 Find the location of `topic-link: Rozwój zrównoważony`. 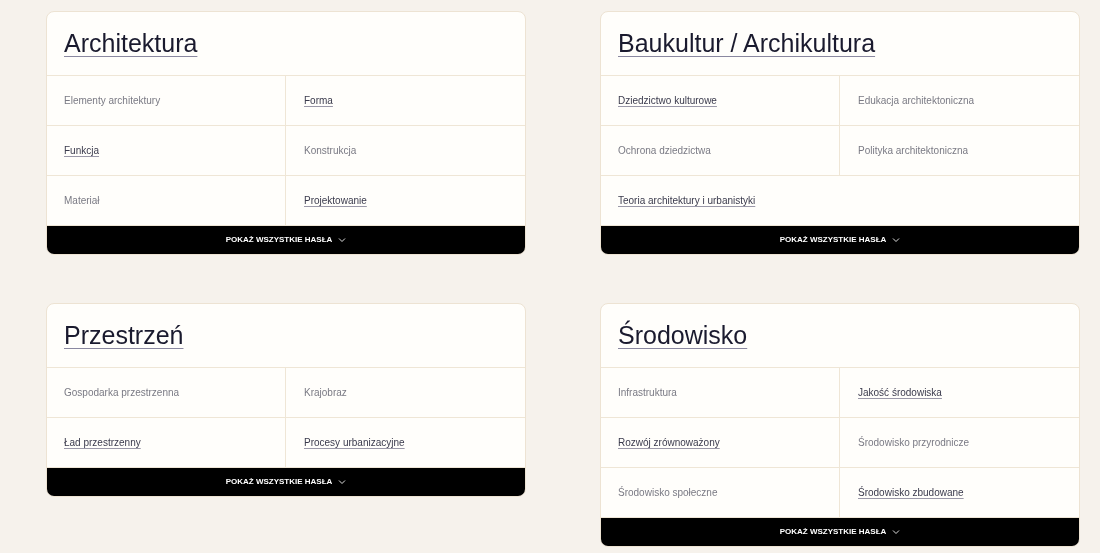

topic-link: Rozwój zrównoważony is located at coordinates (669, 442).